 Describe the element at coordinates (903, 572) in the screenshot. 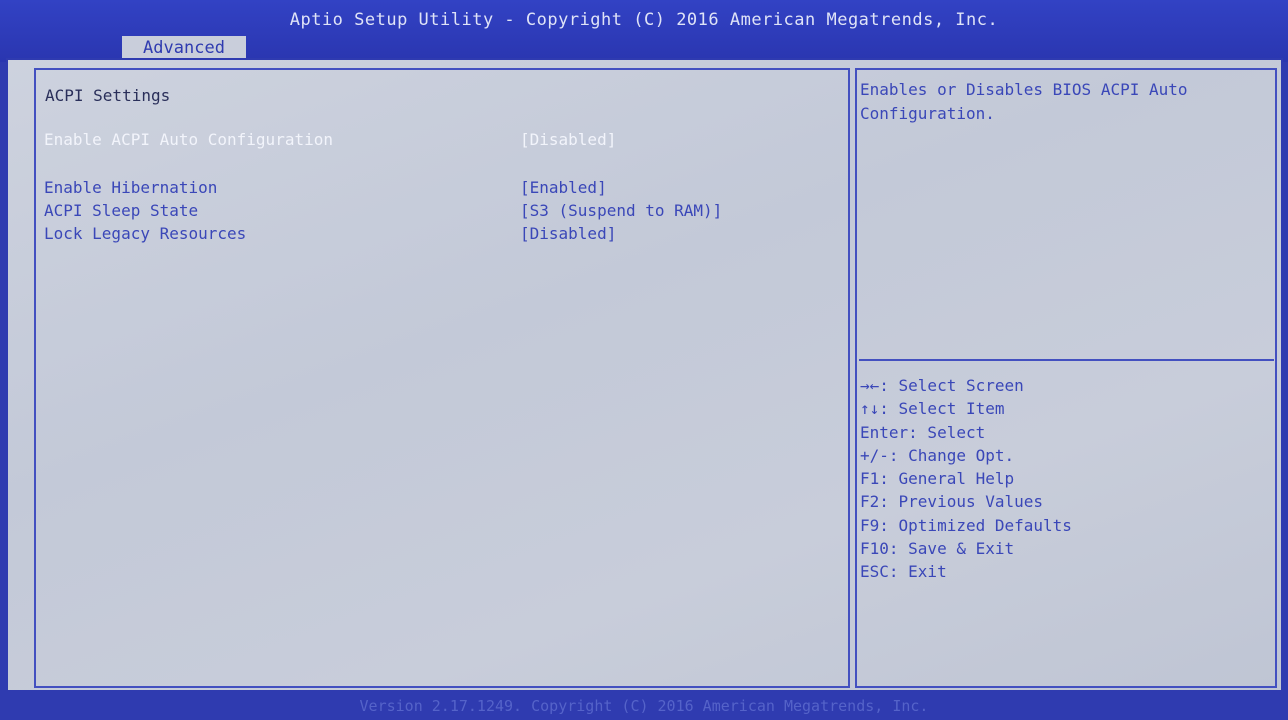

I see `key-hint: ESC: Exit` at that location.